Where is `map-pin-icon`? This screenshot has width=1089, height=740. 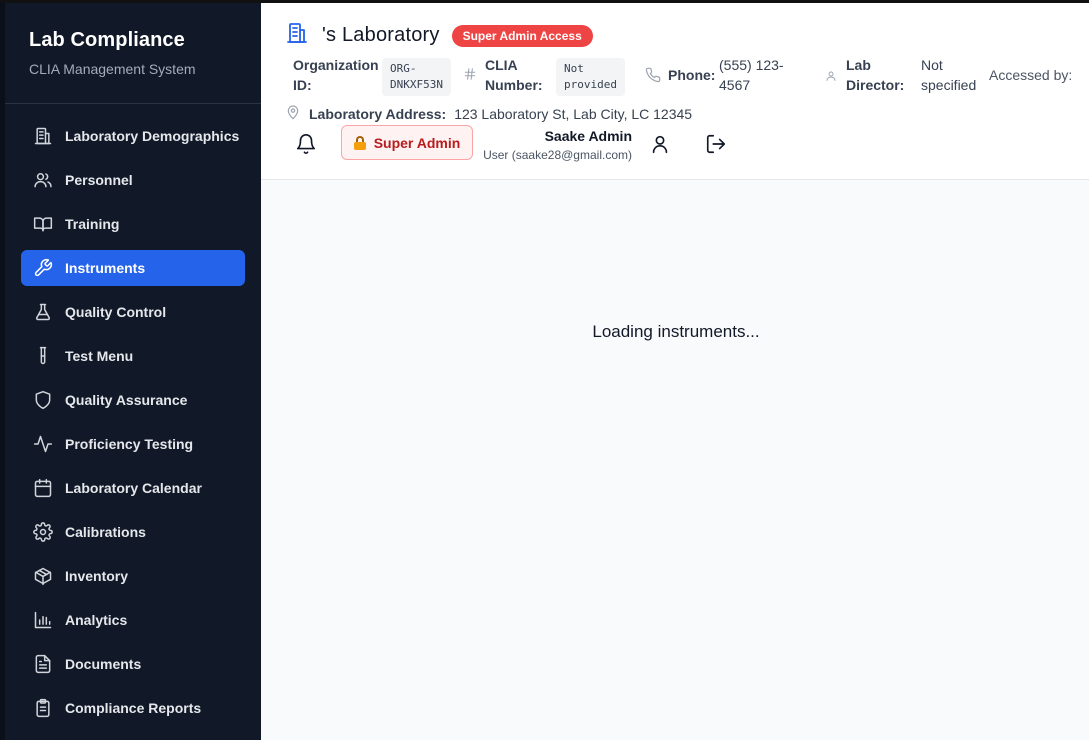
map-pin-icon is located at coordinates (297, 113).